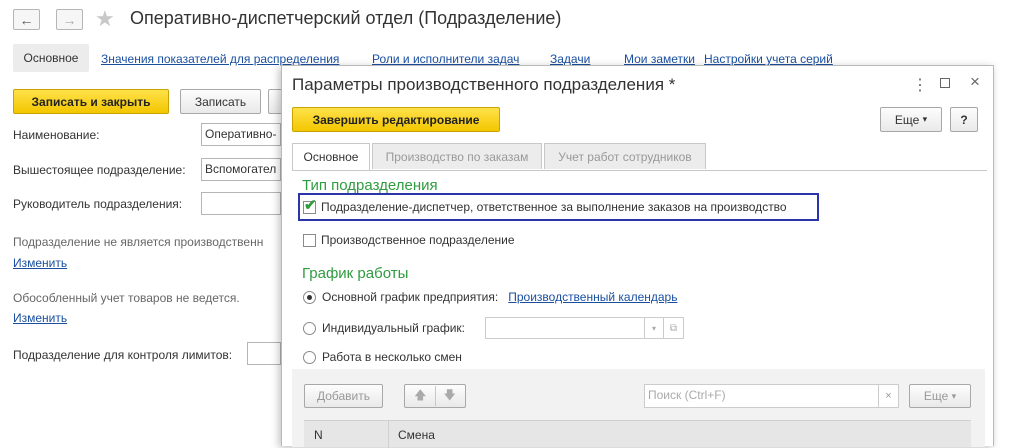  I want to click on not-production-text: Подразделение не является производственн, so click(138, 242).